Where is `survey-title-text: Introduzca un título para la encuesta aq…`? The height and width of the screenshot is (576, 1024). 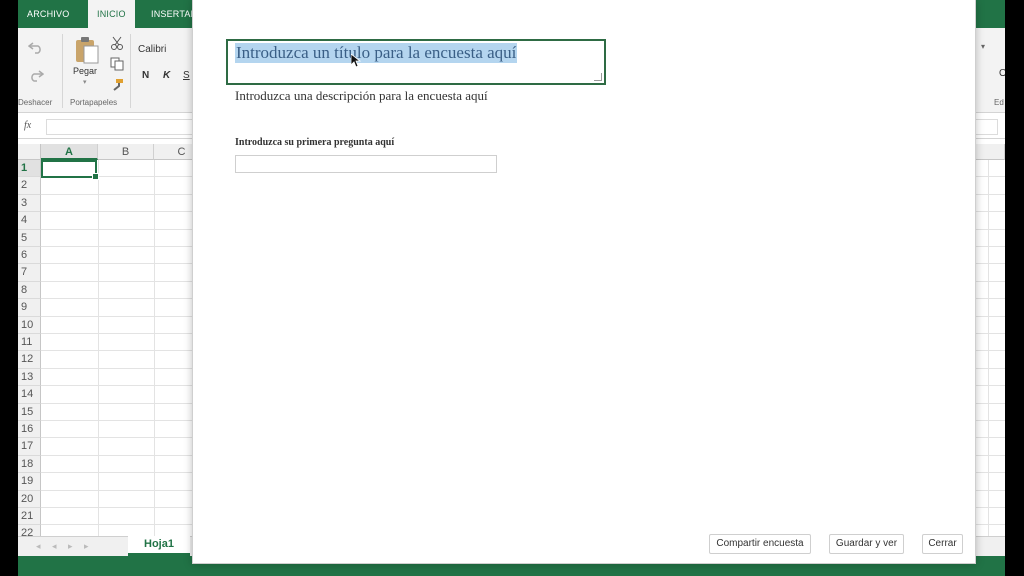 survey-title-text: Introduzca un título para la encuesta aq… is located at coordinates (376, 53).